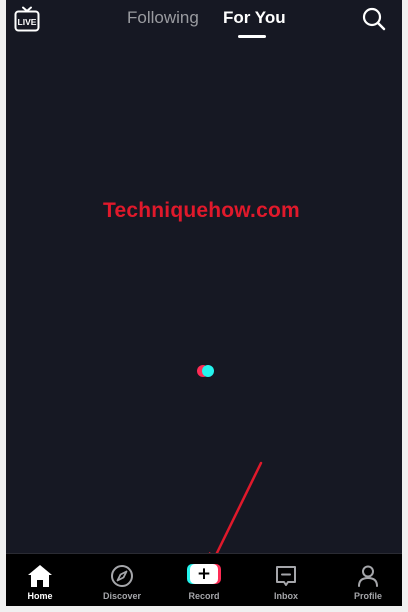 This screenshot has width=408, height=612. I want to click on person-icon, so click(368, 576).